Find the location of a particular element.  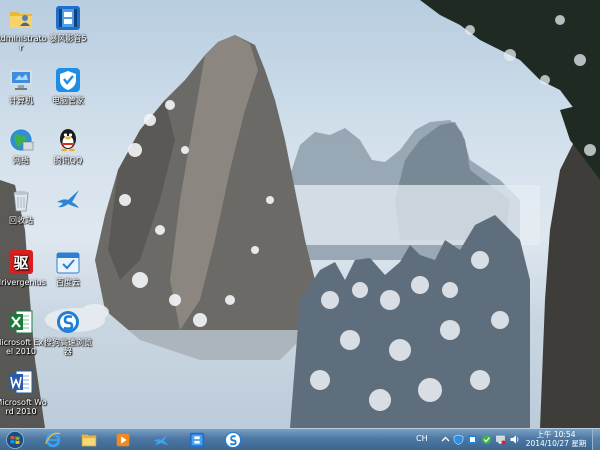

start-button is located at coordinates (15, 440).